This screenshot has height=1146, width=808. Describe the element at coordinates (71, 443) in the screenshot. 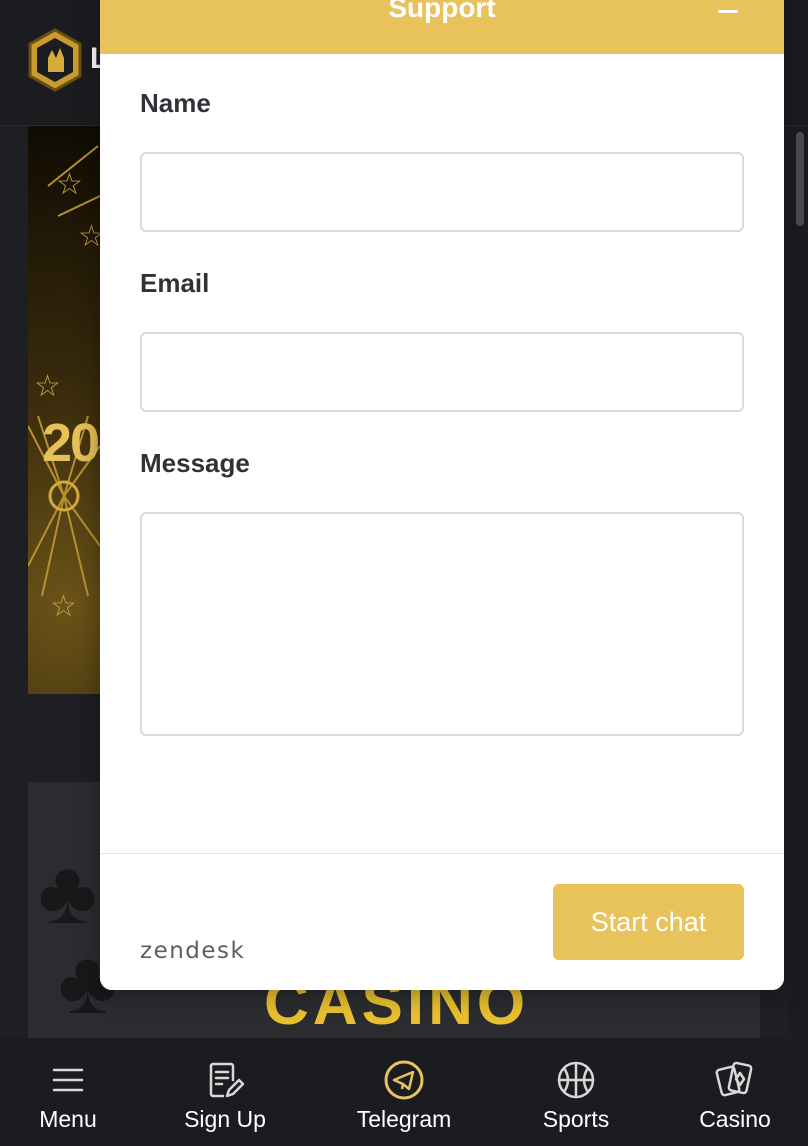

I see `banner-headline: 20` at that location.